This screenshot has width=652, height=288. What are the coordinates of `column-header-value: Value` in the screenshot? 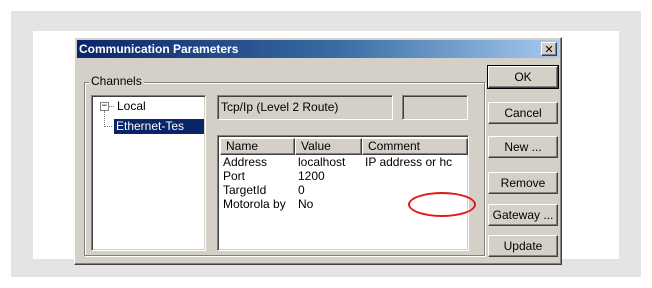 It's located at (328, 146).